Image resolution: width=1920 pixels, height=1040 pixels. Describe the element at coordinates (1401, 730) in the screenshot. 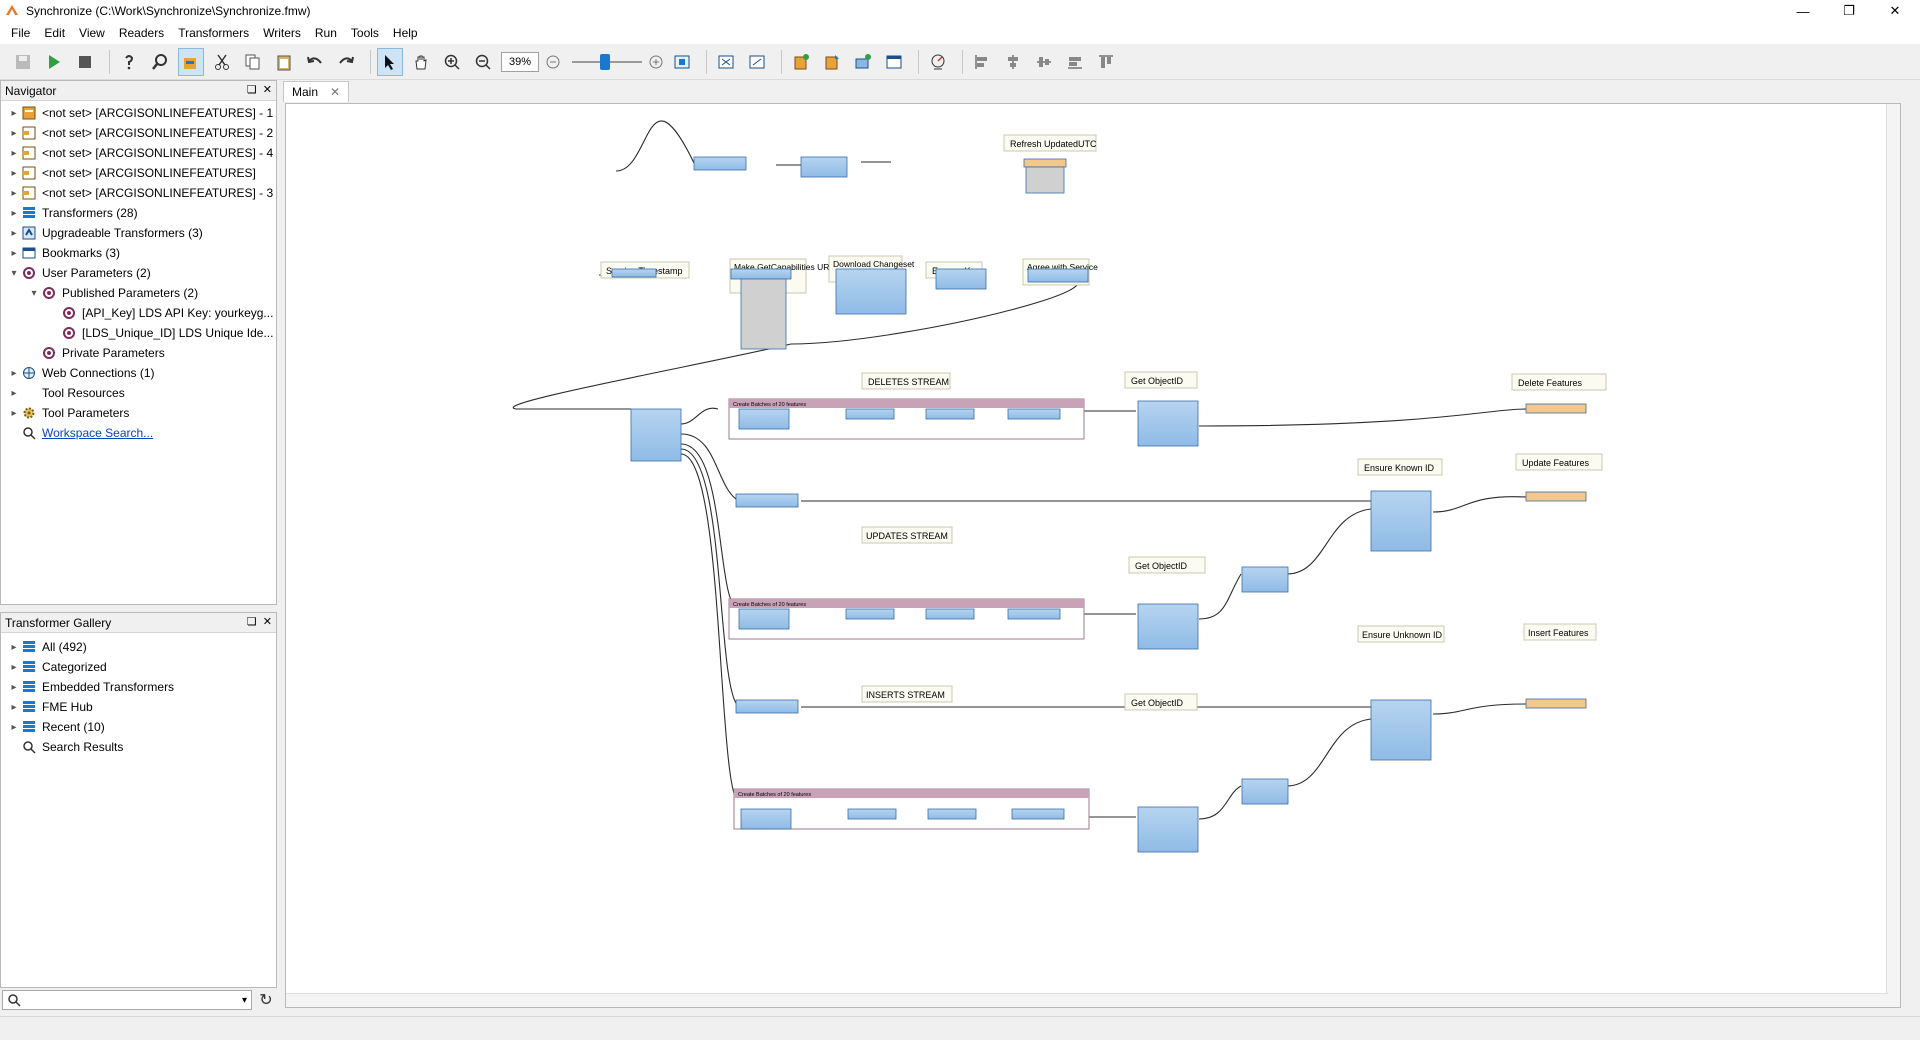

I see `transformer-featuremerger-unknown` at that location.